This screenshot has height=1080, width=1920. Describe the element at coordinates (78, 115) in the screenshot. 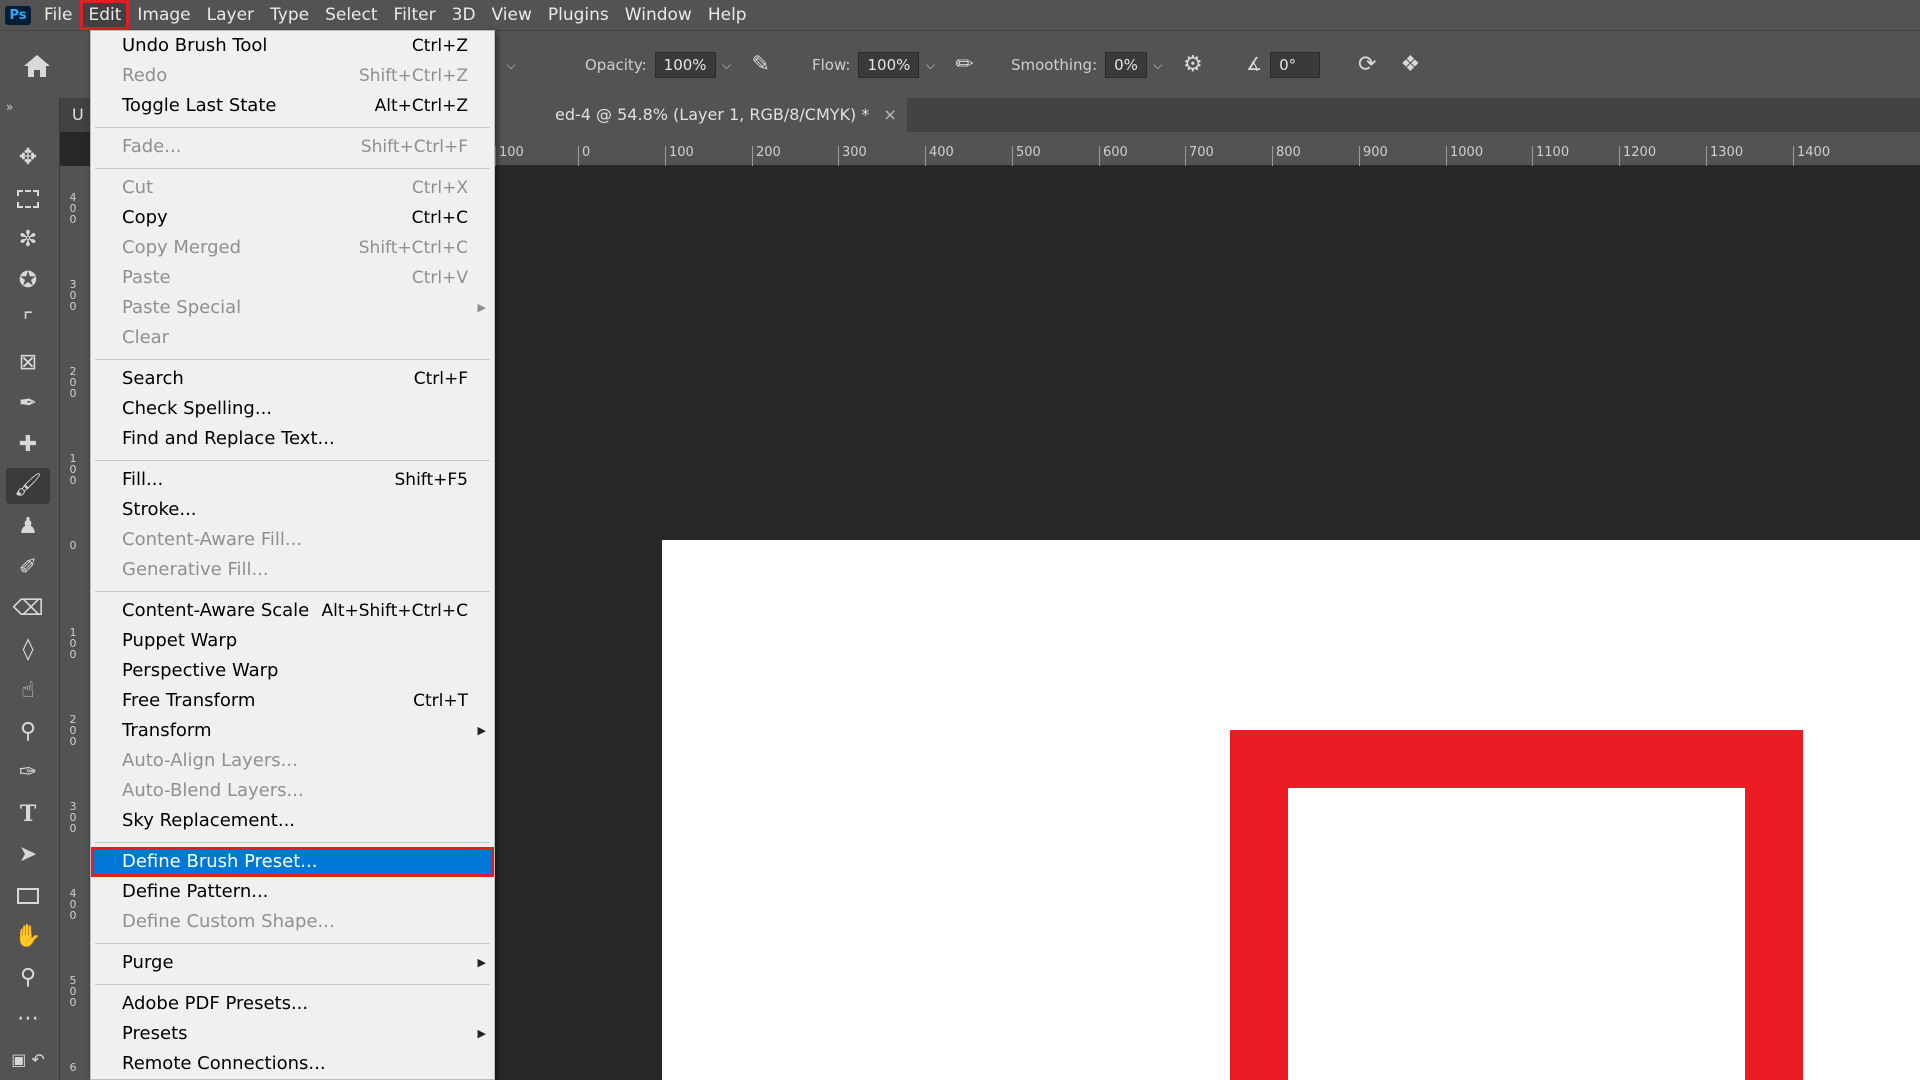

I see `previous-tab-fragment: U` at that location.